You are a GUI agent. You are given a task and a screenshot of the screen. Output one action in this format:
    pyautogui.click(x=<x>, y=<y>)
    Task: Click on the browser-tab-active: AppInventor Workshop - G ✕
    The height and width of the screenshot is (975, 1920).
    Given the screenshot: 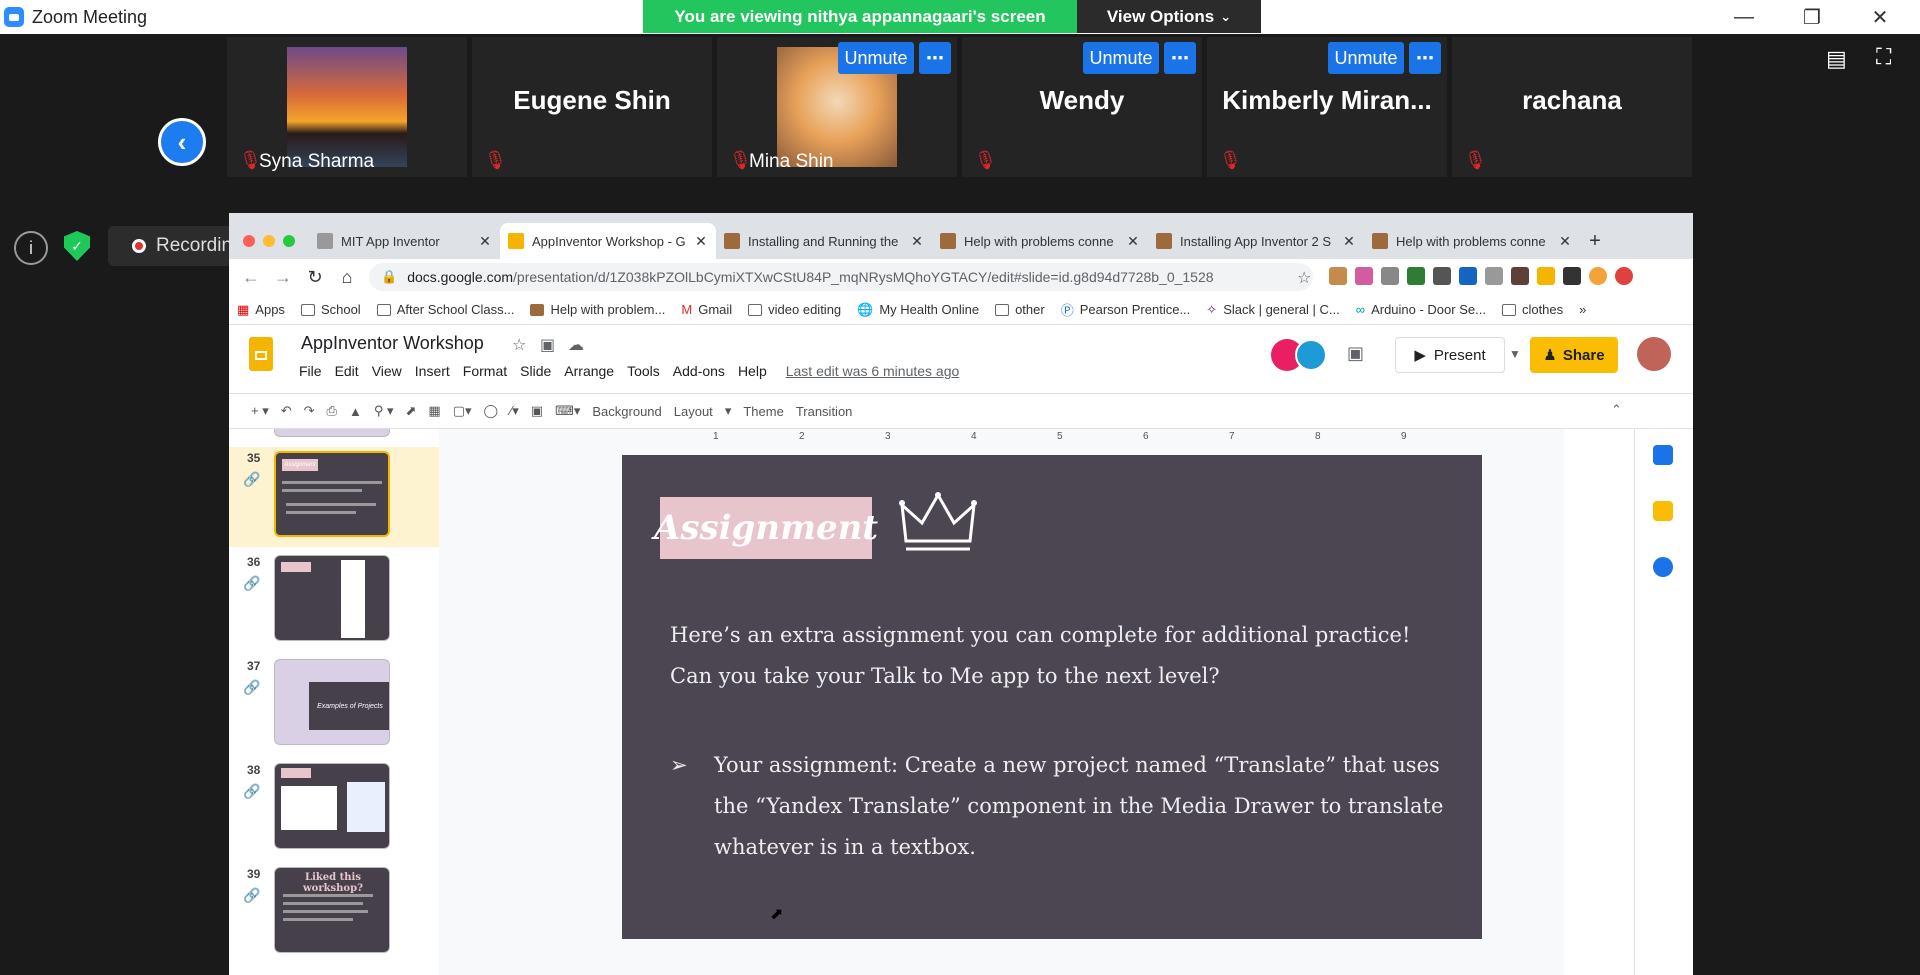 What is the action you would take?
    pyautogui.click(x=608, y=241)
    